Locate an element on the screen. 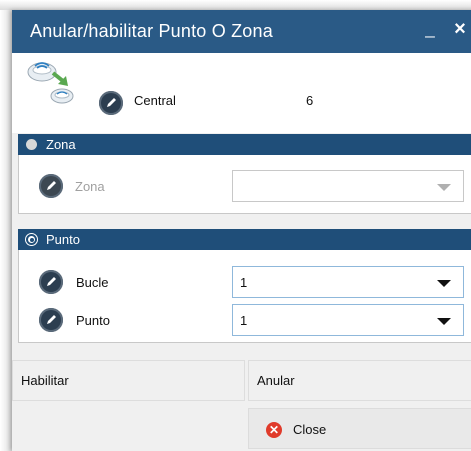 The image size is (471, 451). anular-button: Anular is located at coordinates (359, 380).